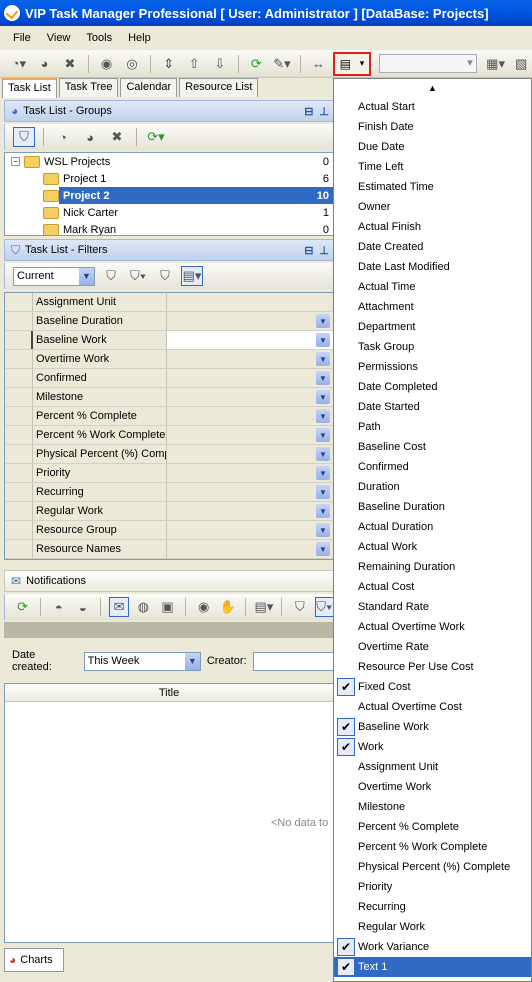 This screenshot has height=982, width=532. I want to click on menu-item: ✔ Text 1, so click(432, 967).